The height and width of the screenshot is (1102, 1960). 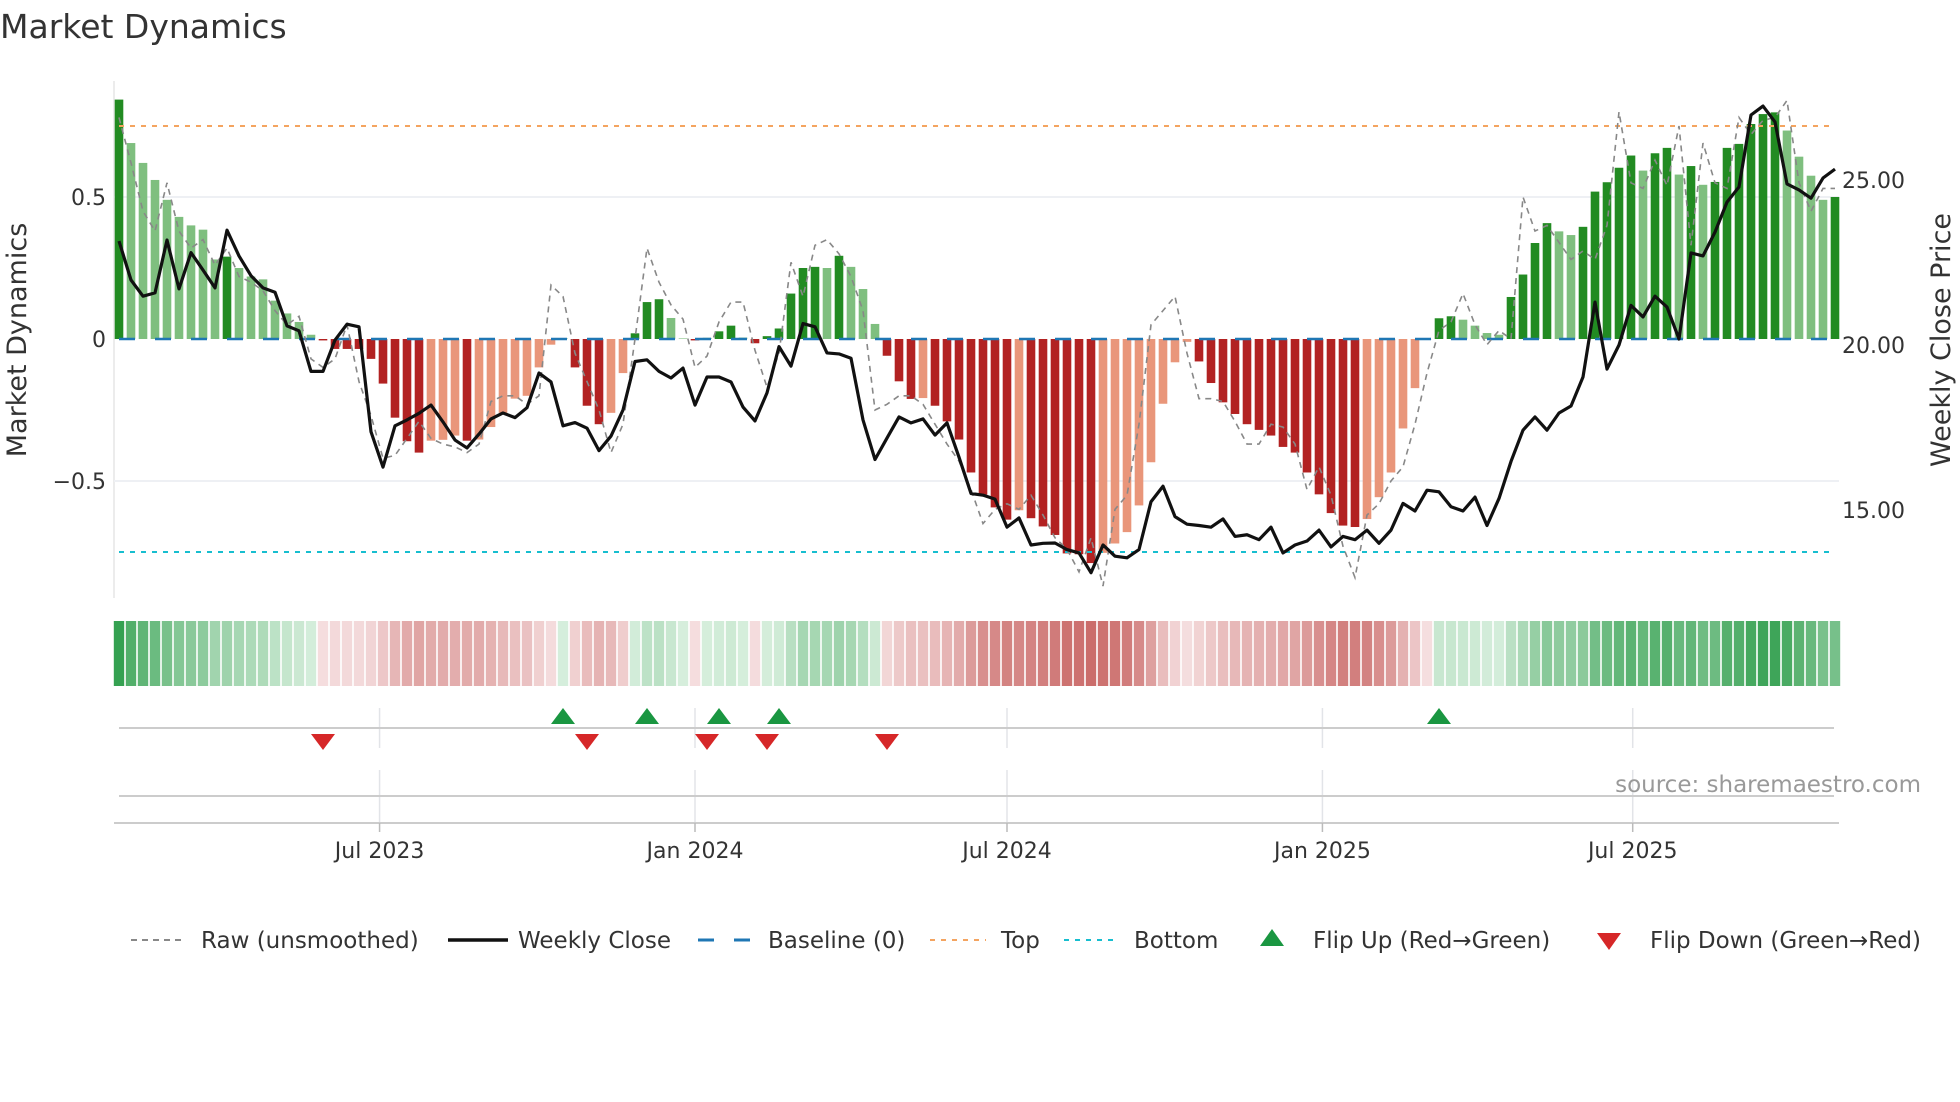 I want to click on left-tick-0: 0, so click(x=99, y=340).